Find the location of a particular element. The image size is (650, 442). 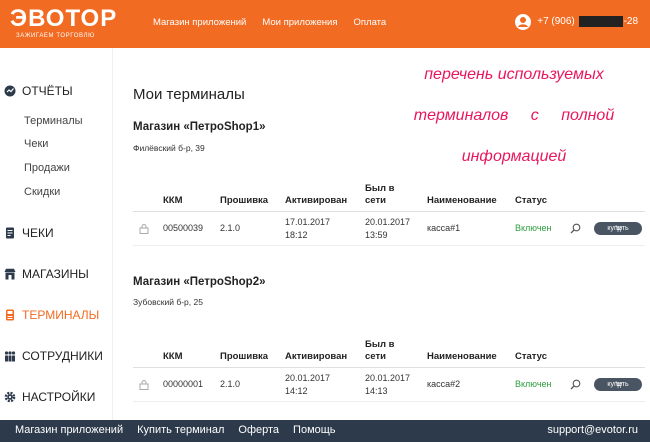

sidebar-section-receipts: ЧЕКИ is located at coordinates (29, 233).